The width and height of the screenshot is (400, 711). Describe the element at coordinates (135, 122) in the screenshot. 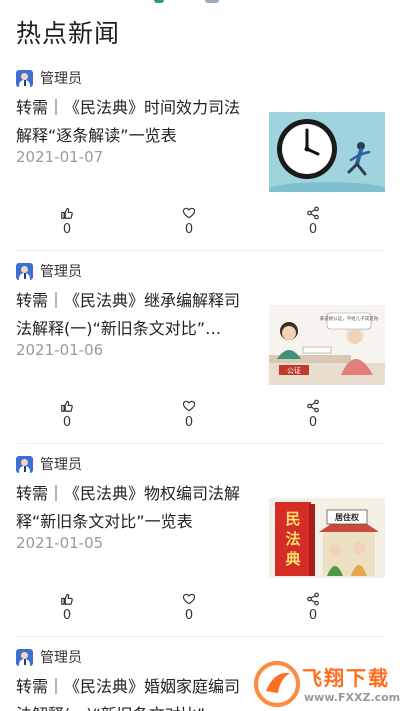

I see `news-title: 转需｜《民法典》时间效力司法解释“逐条解读”一览表` at that location.